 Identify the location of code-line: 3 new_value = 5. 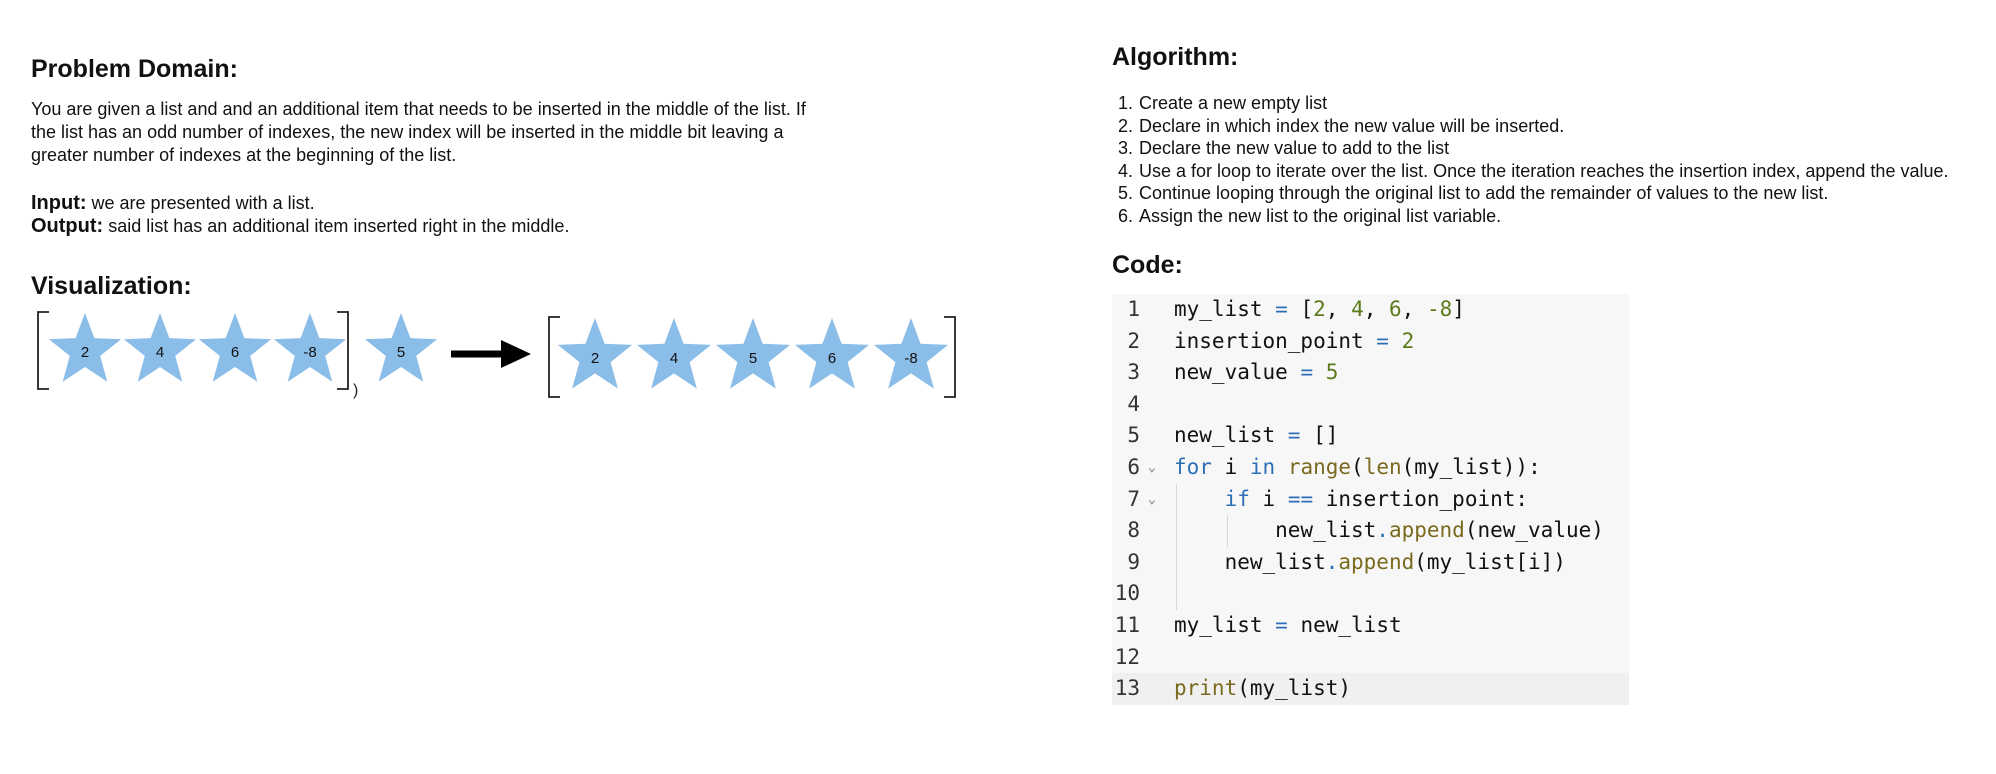
(1370, 373).